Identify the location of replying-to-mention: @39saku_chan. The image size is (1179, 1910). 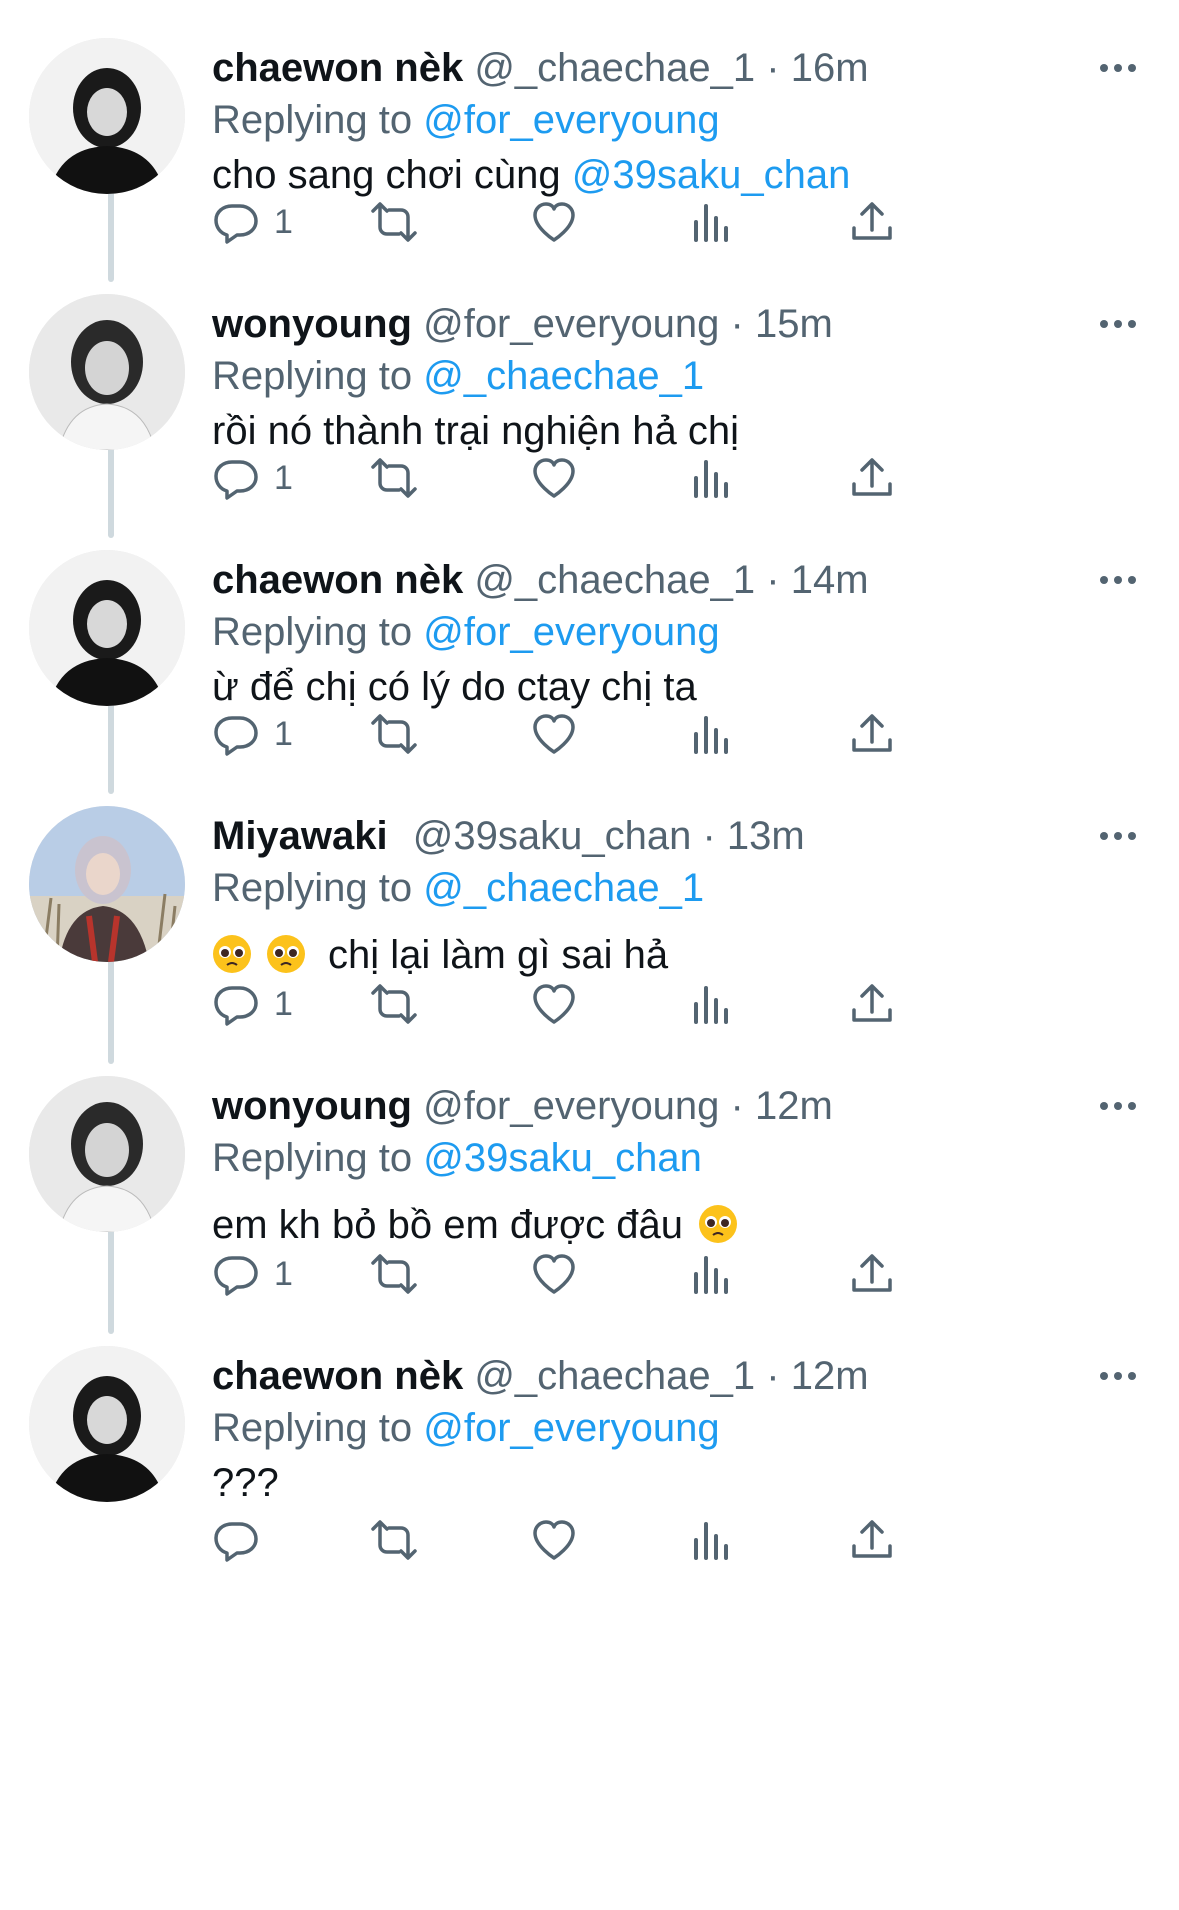
(562, 1158).